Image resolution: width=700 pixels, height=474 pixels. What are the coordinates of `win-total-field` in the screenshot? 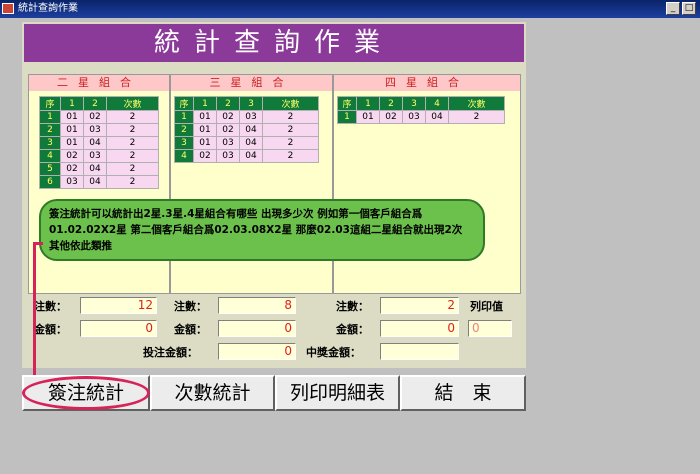 It's located at (419, 351).